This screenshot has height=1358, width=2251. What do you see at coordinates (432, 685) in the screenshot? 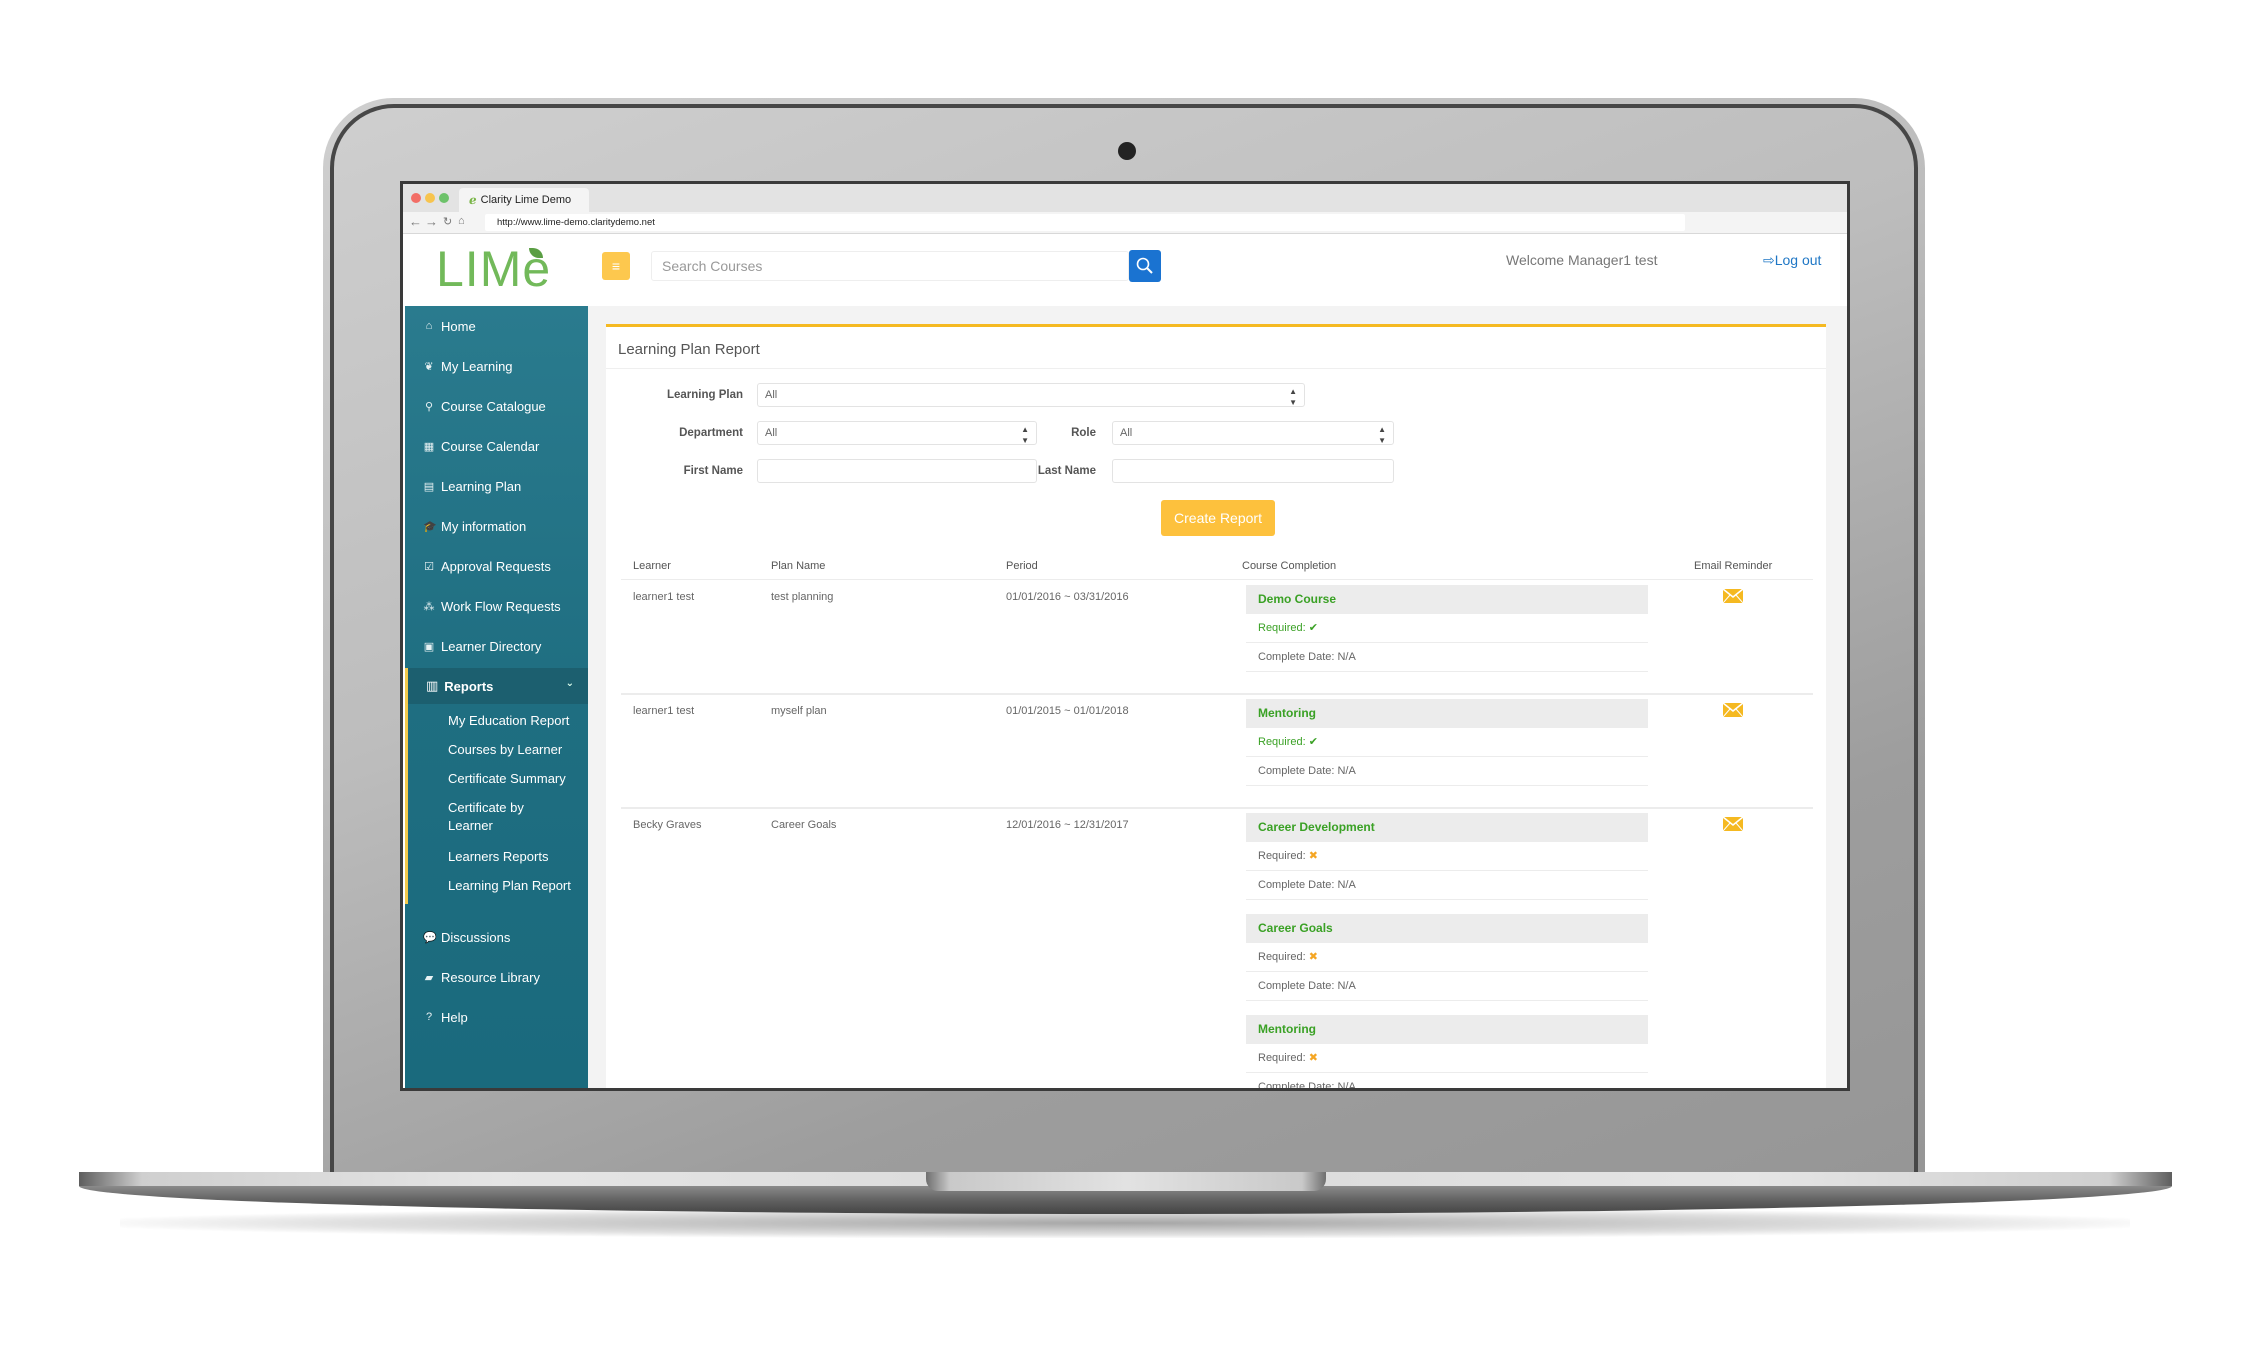
I see `bar-chart-icon: ▥` at bounding box center [432, 685].